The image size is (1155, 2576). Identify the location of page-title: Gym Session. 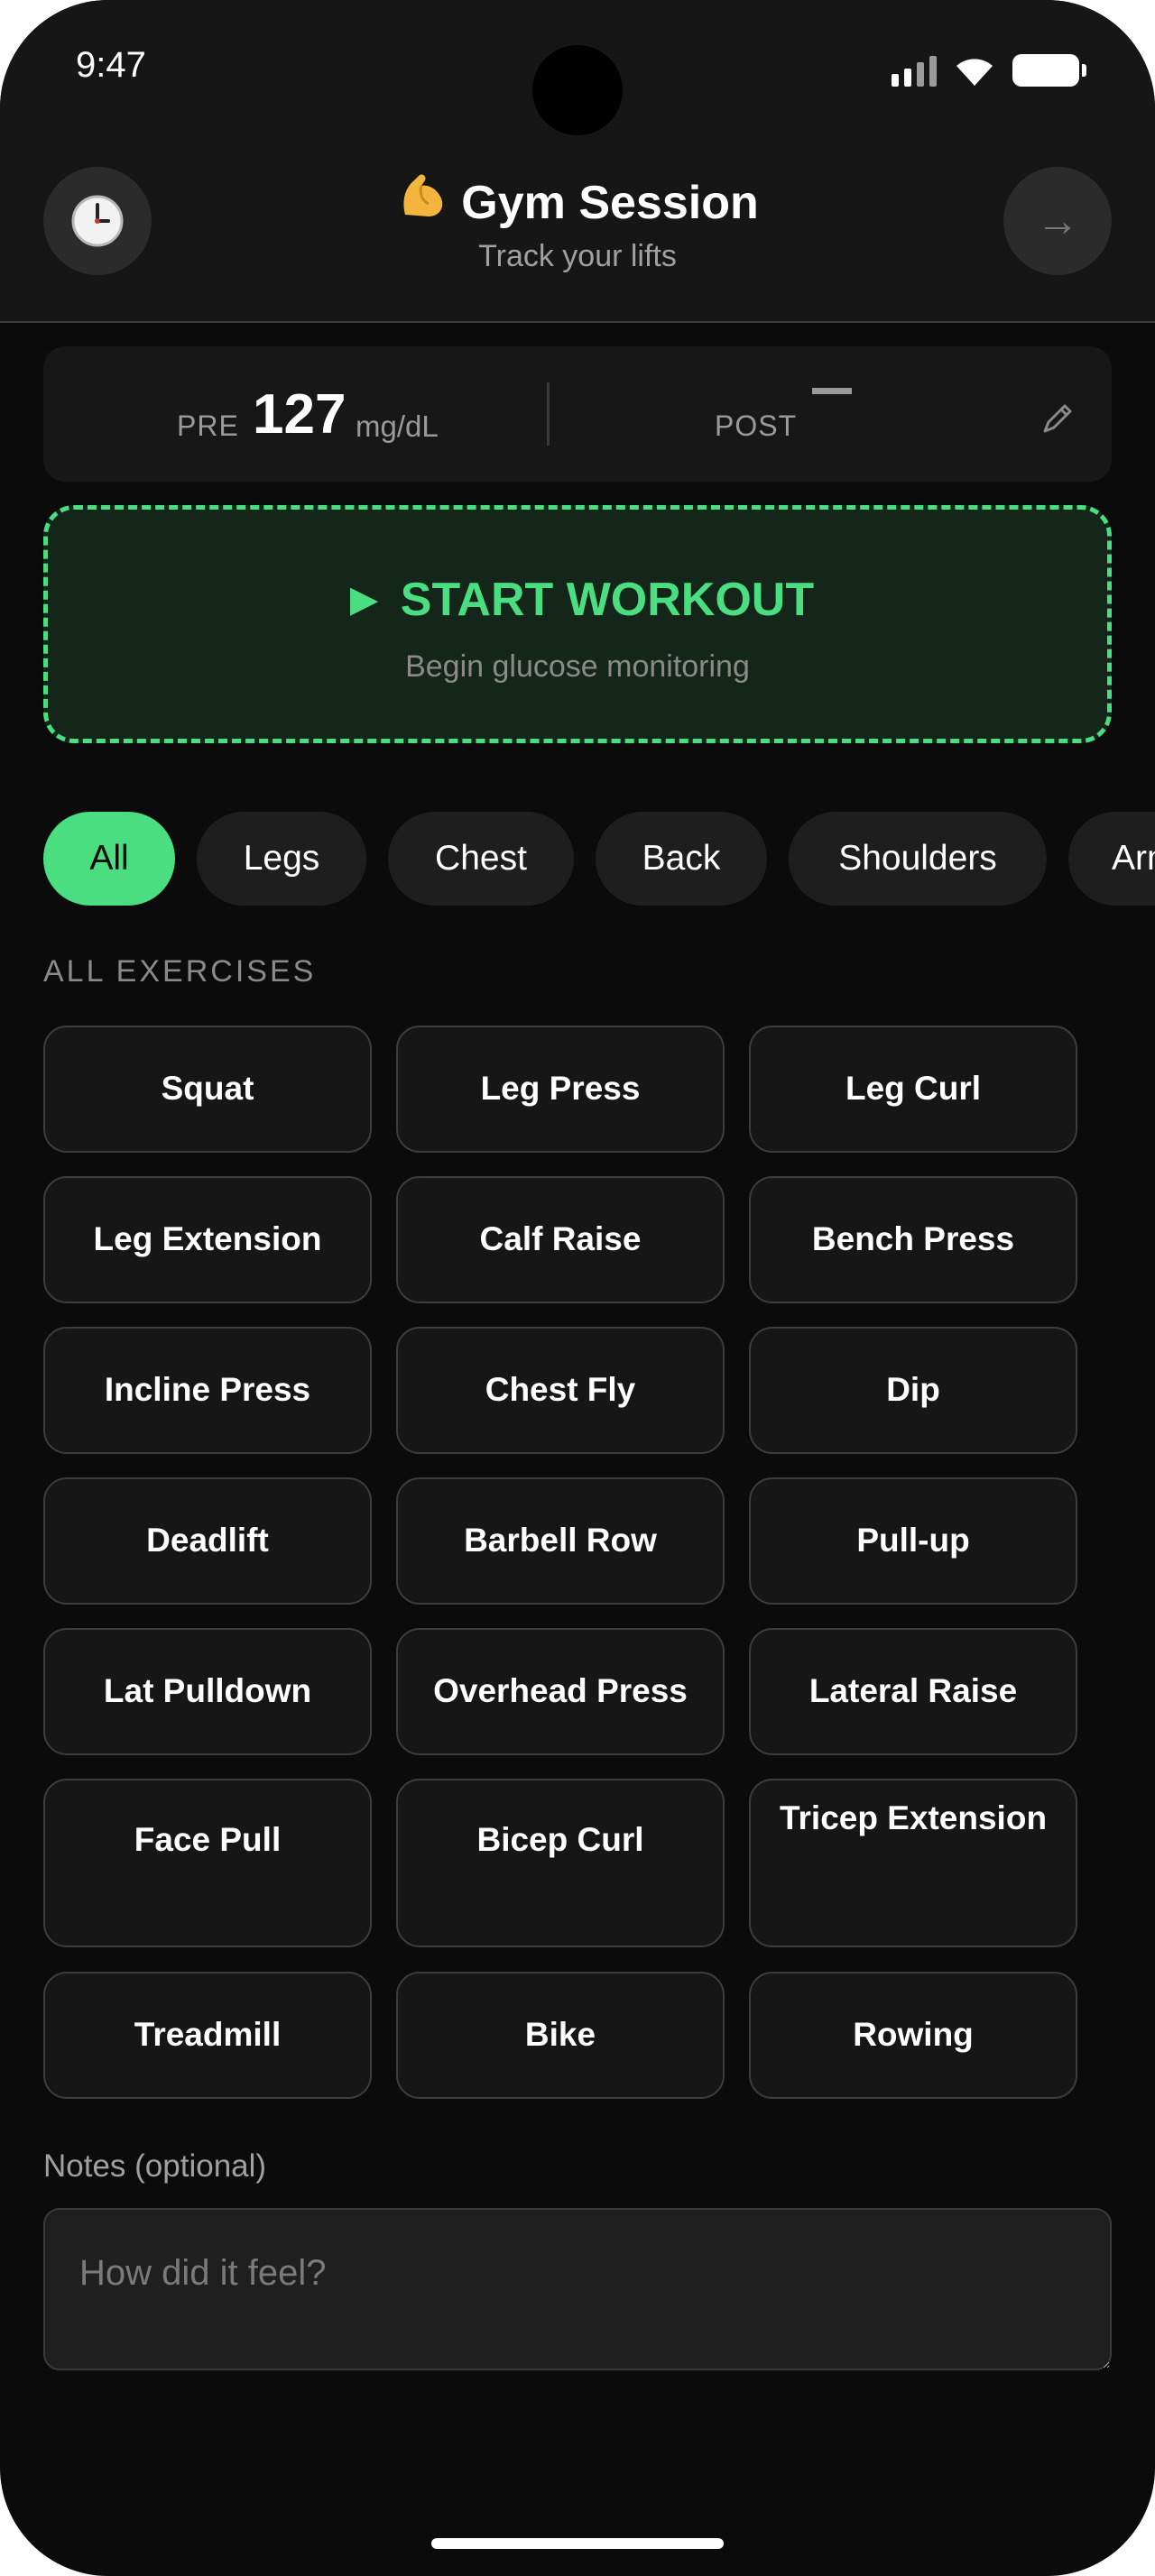
(577, 202).